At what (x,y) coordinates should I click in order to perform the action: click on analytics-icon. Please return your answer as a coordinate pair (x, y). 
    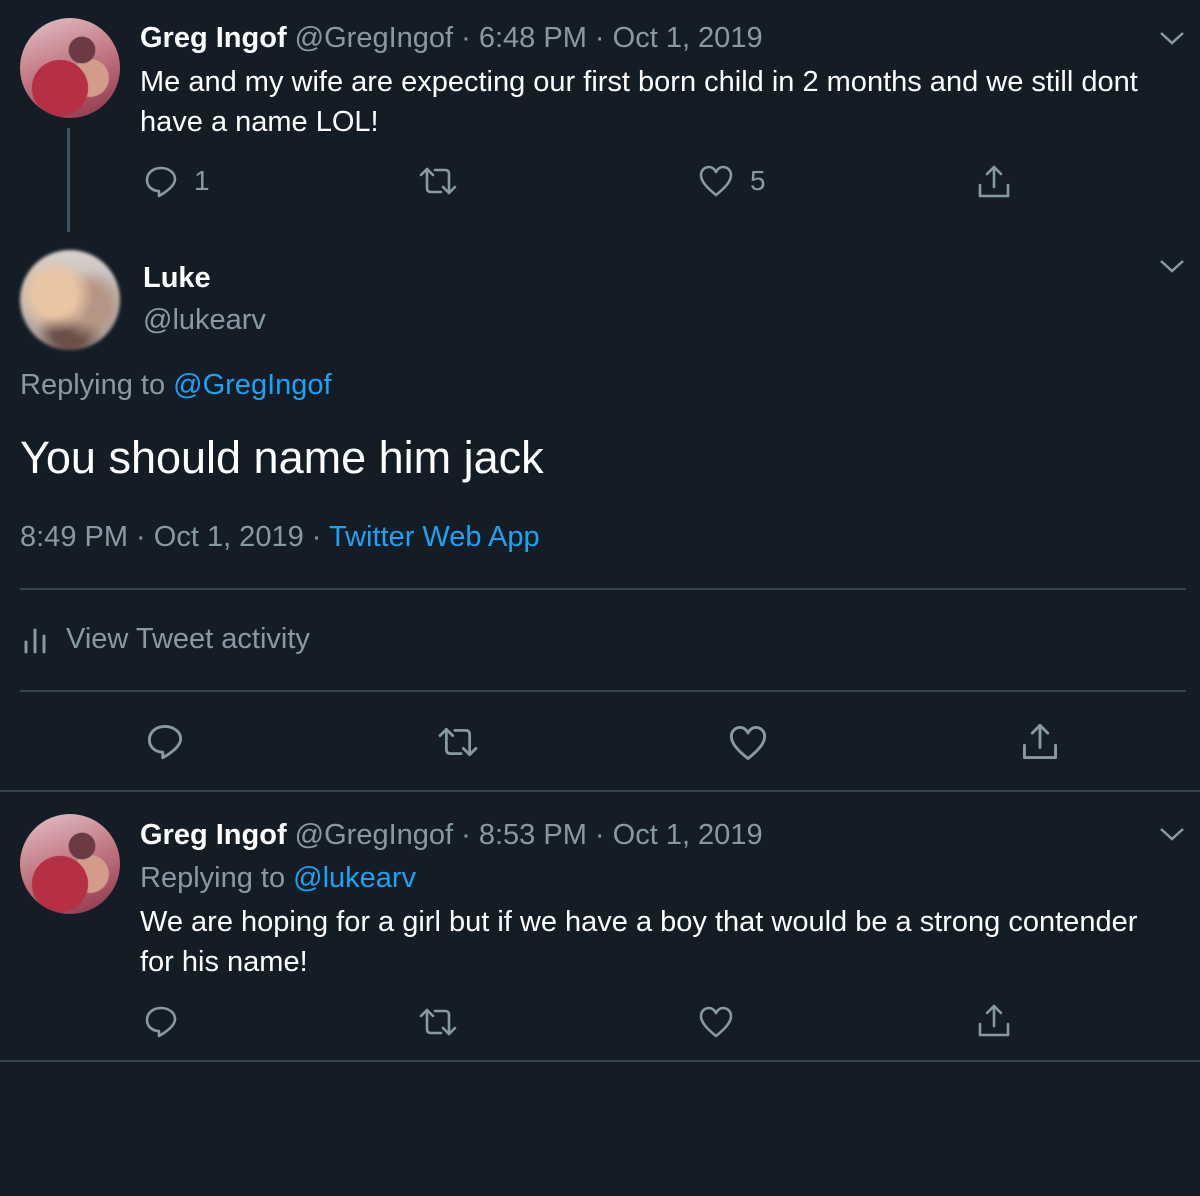
    Looking at the image, I should click on (35, 641).